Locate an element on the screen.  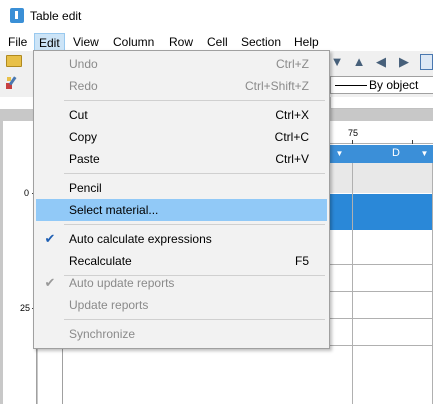
menu-item-label: Synchronize is located at coordinates (102, 334).